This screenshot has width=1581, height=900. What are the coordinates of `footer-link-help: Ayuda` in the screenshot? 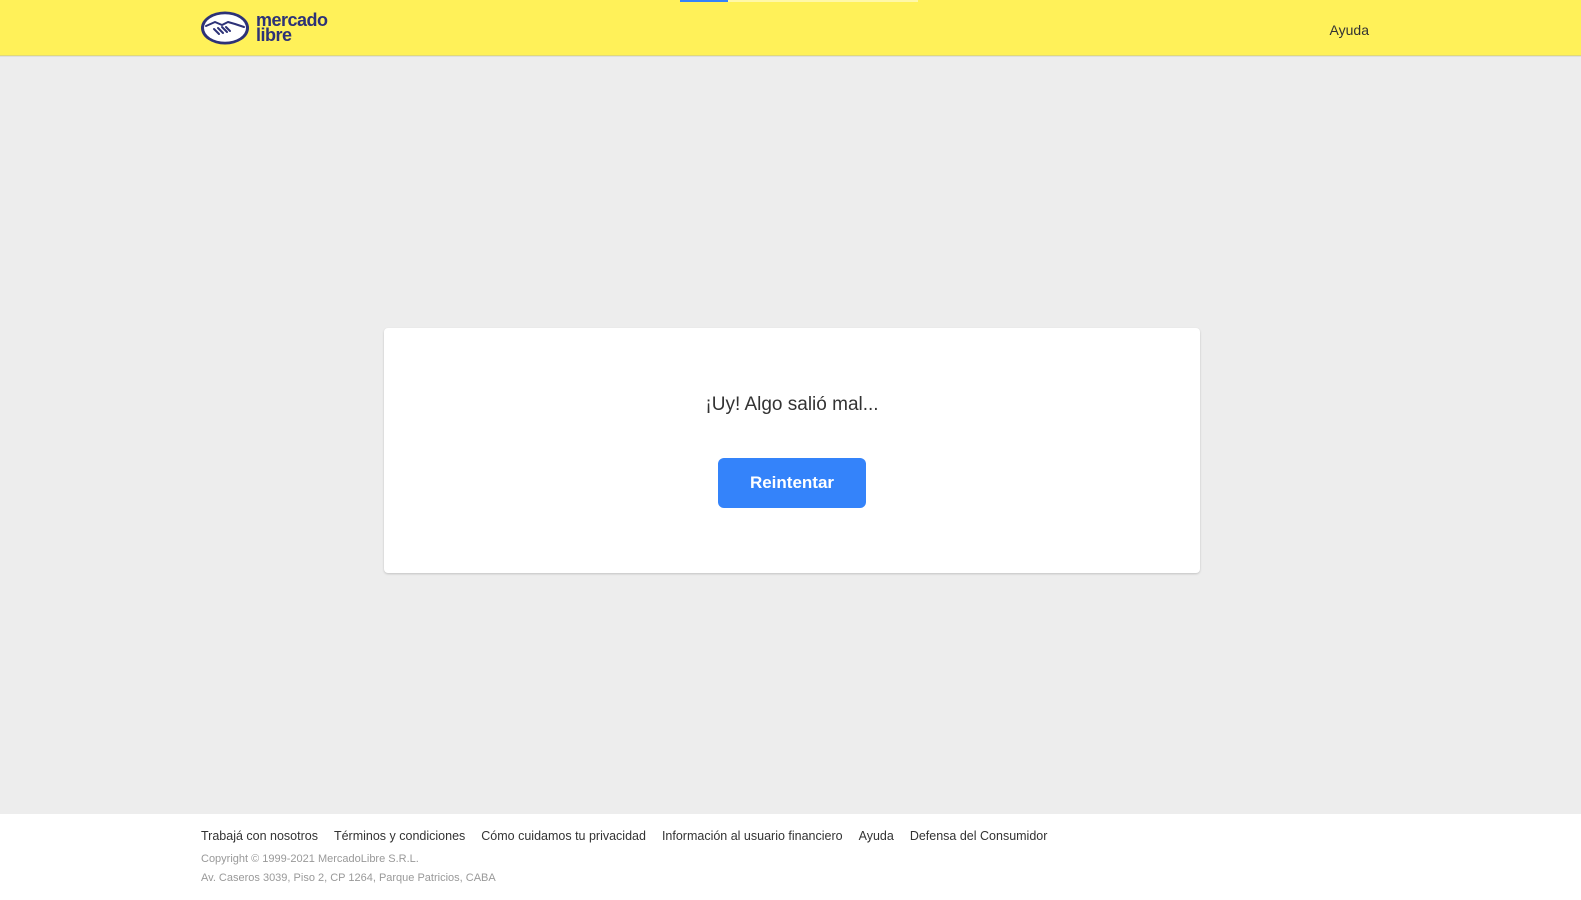 It's located at (876, 836).